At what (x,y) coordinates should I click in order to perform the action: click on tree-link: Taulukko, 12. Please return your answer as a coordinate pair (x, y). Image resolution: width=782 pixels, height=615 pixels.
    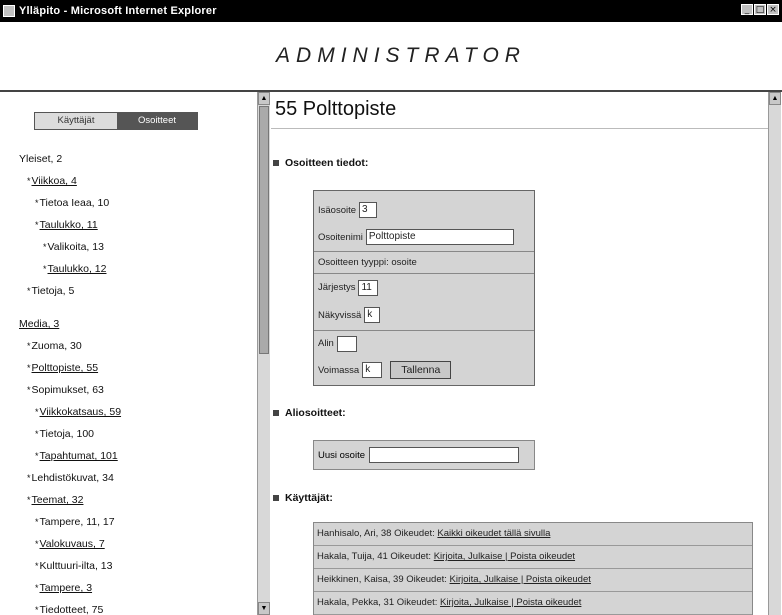
    Looking at the image, I should click on (77, 269).